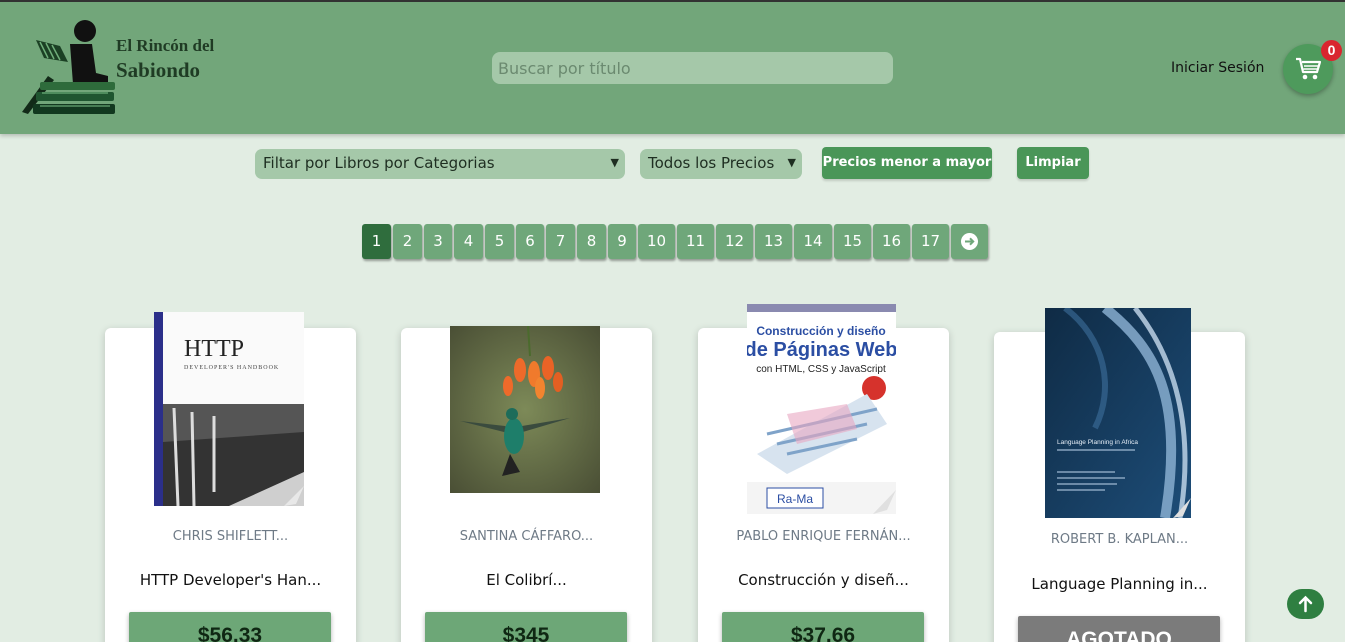 The height and width of the screenshot is (642, 1345). Describe the element at coordinates (823, 627) in the screenshot. I see `book-price-button: $37.66` at that location.